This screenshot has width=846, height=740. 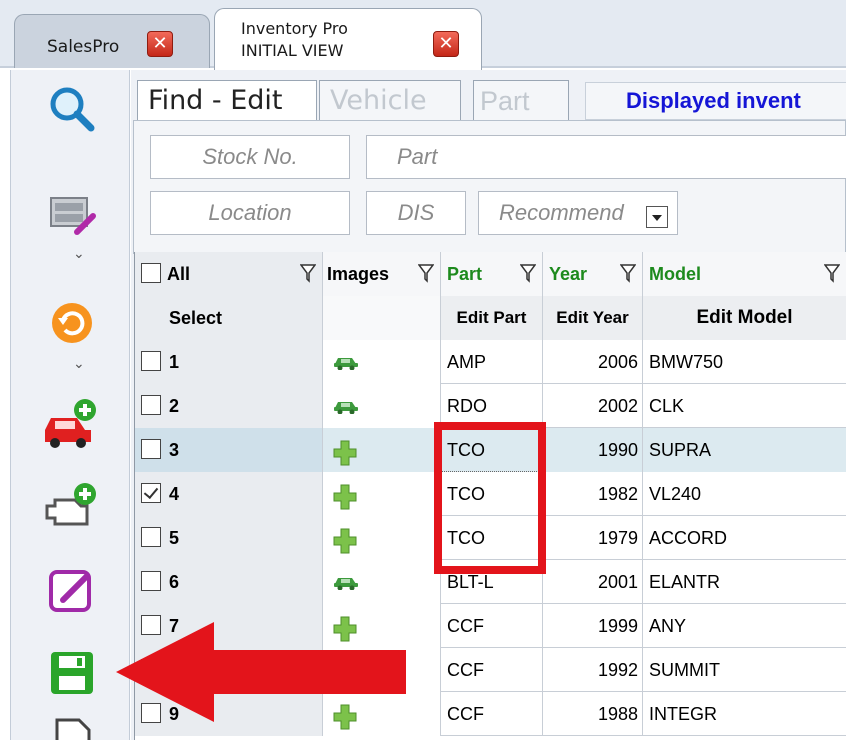 I want to click on dis-field: DIS, so click(x=416, y=213).